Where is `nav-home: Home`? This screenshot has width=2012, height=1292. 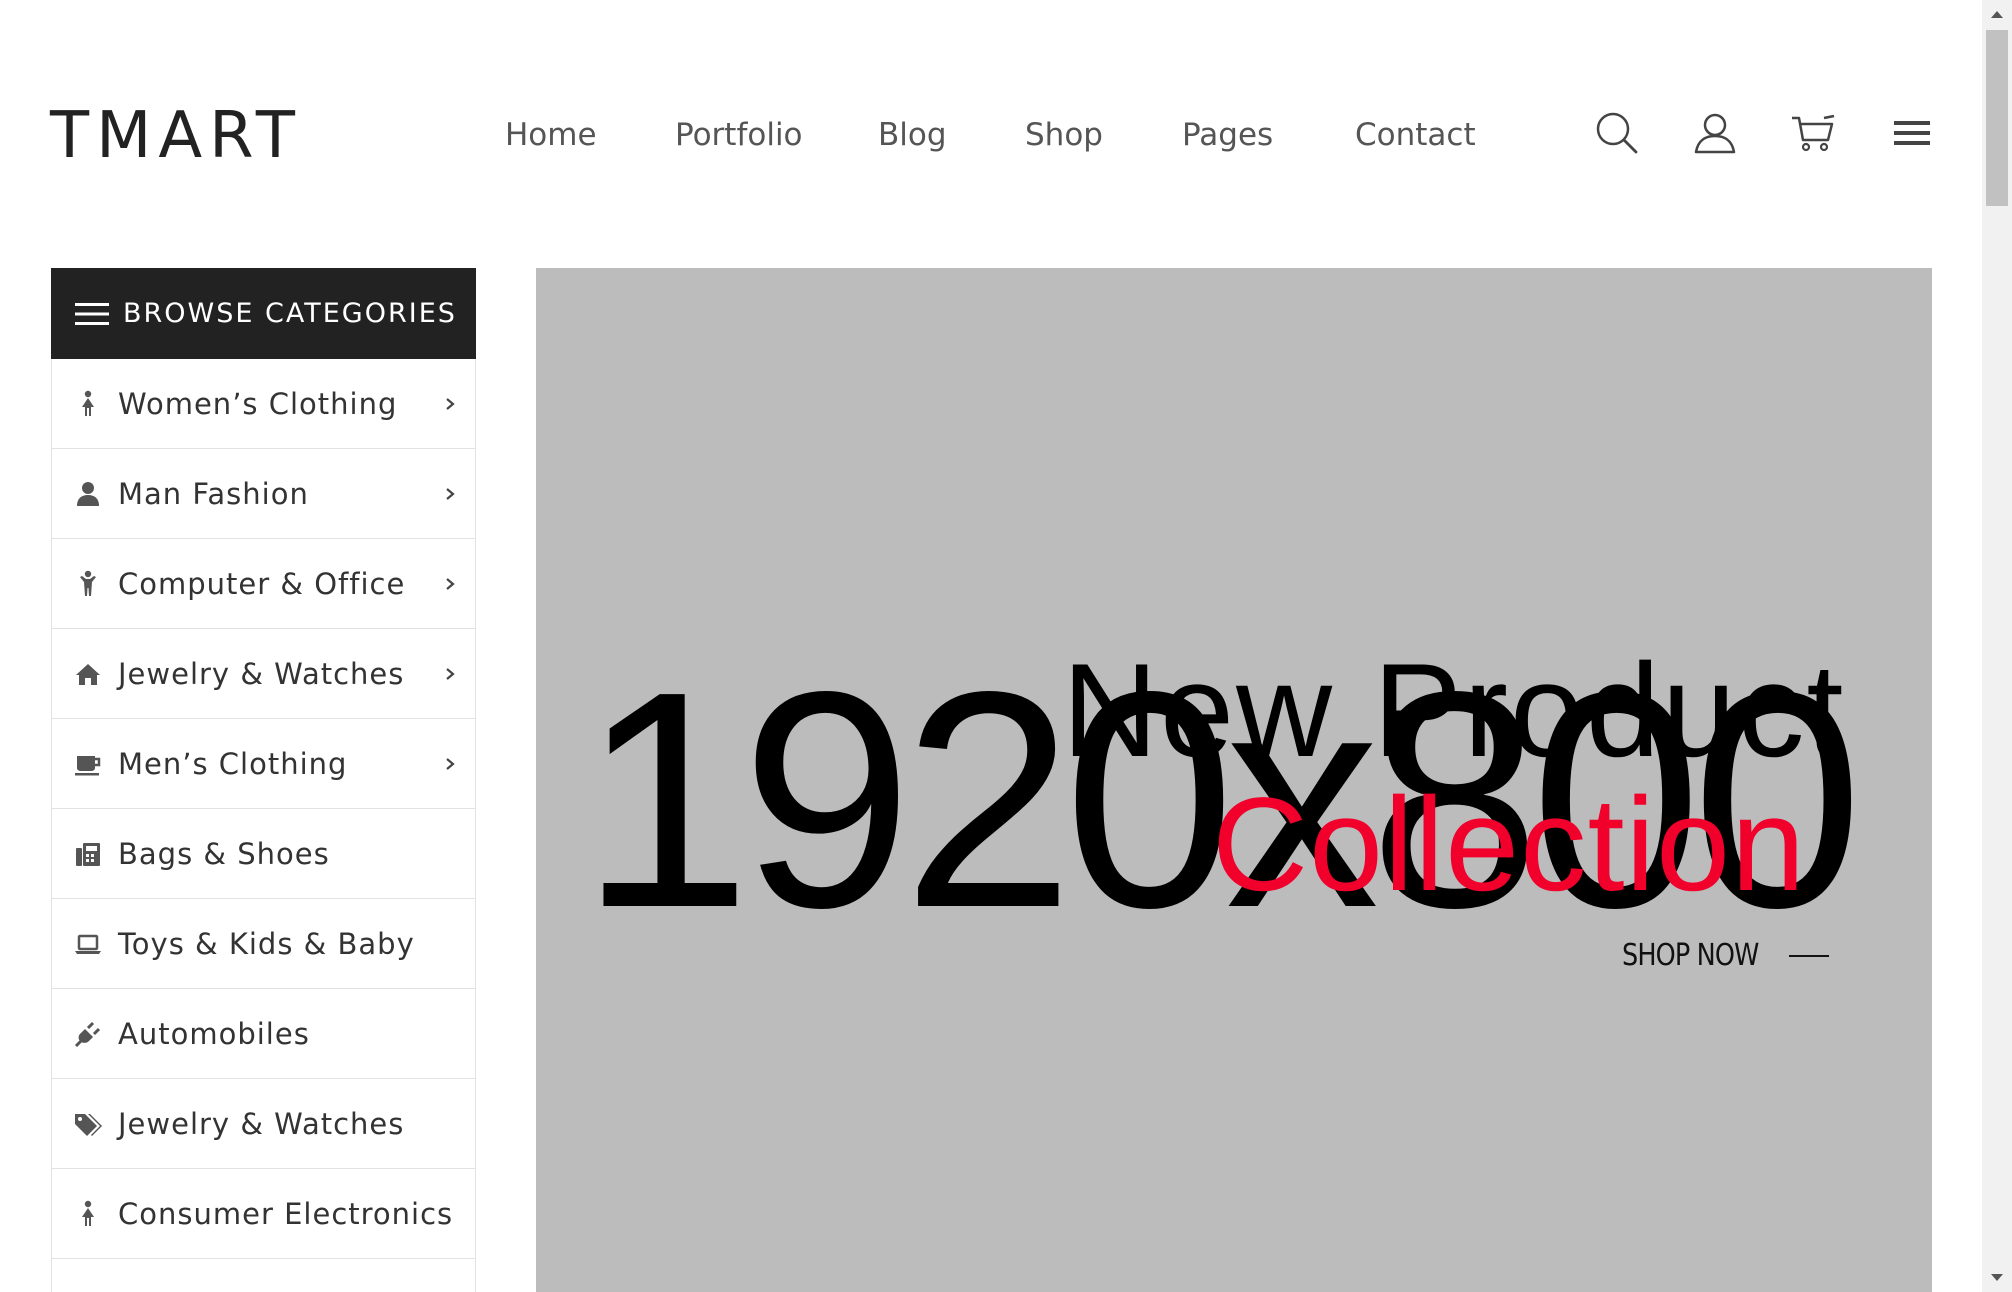
nav-home: Home is located at coordinates (551, 135).